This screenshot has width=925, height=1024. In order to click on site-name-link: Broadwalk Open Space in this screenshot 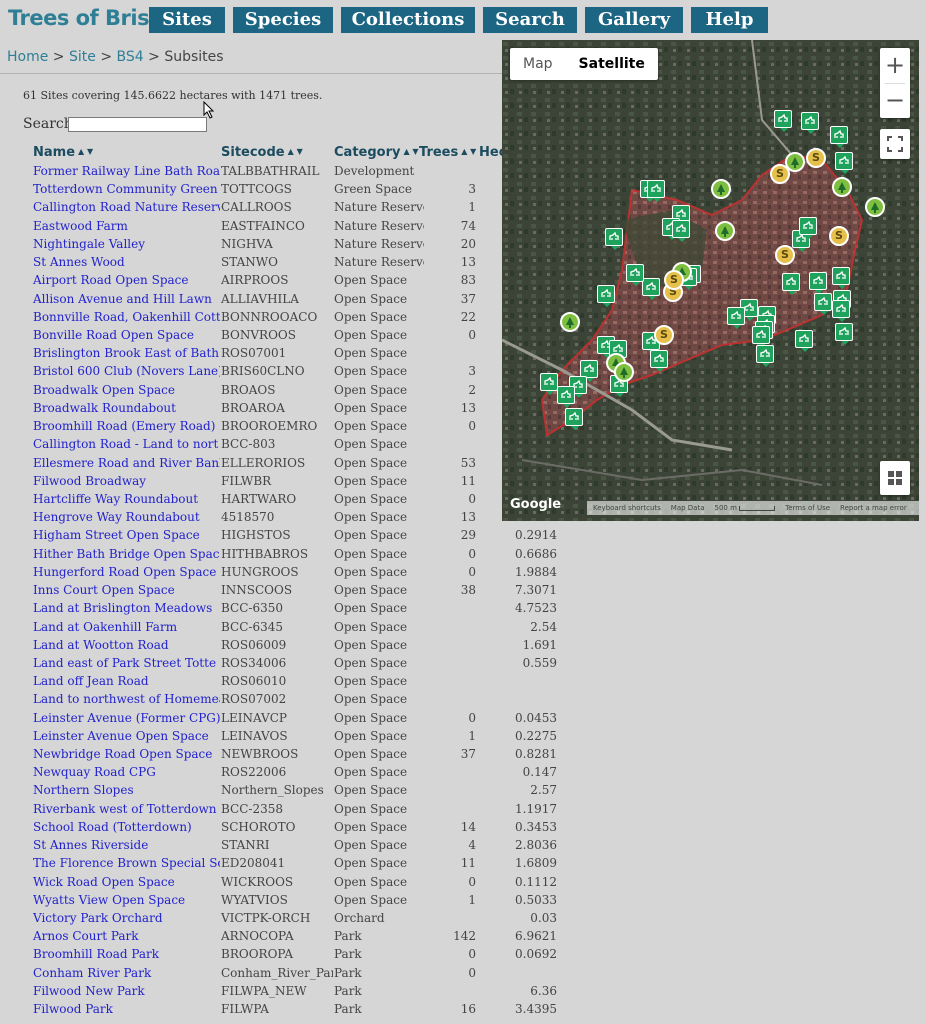, I will do `click(126, 390)`.